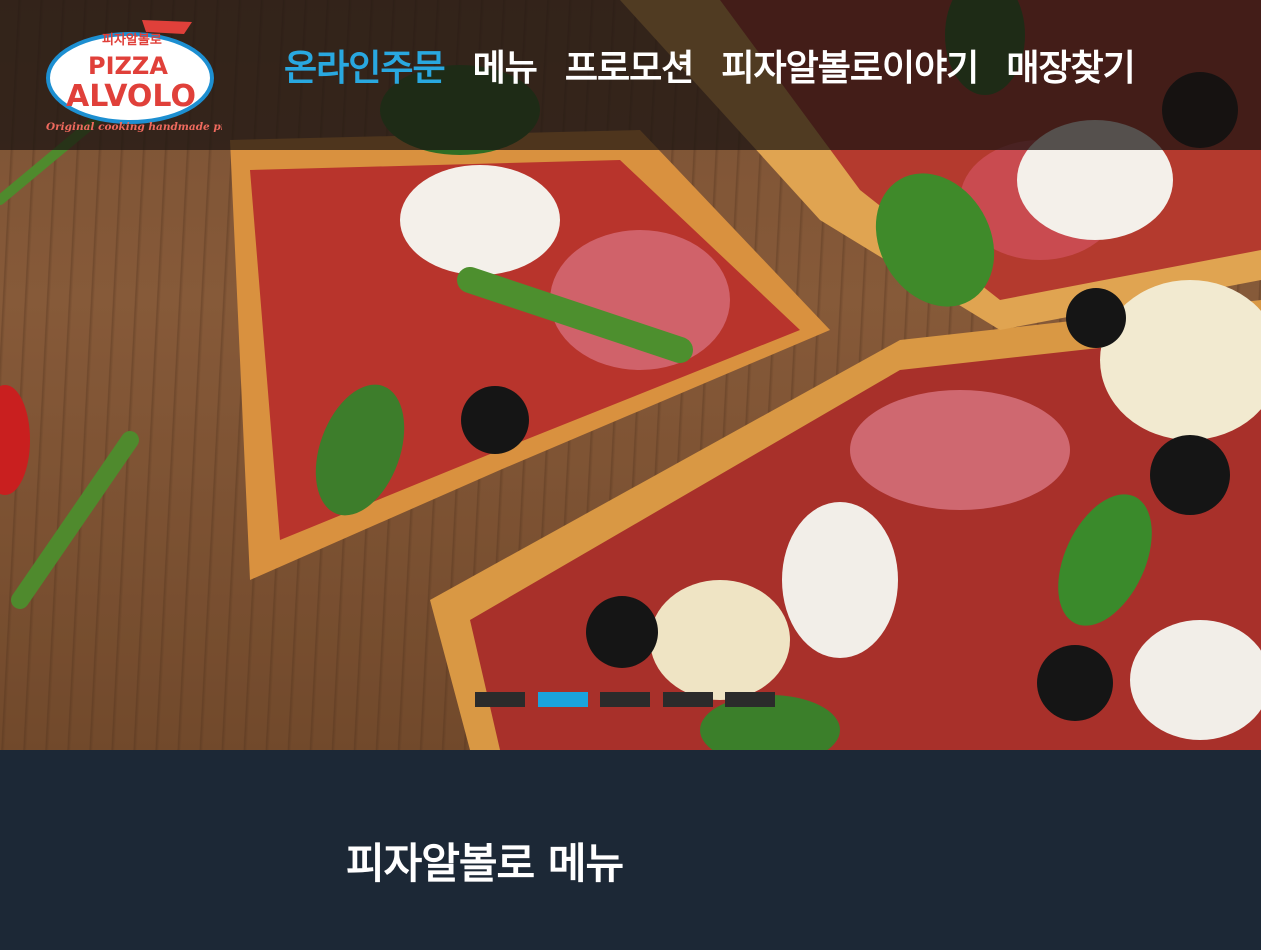 The image size is (1261, 950). I want to click on svg-text:Original cooking handmade pizz: Original cooking handmade pizza, so click(134, 127).